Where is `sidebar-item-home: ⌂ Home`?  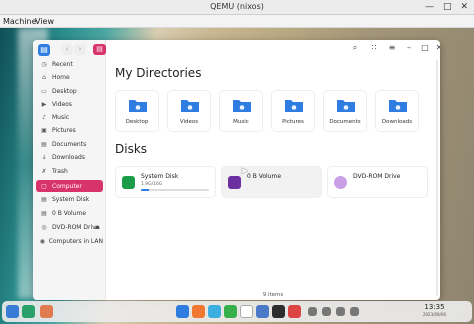 sidebar-item-home: ⌂ Home is located at coordinates (69, 77).